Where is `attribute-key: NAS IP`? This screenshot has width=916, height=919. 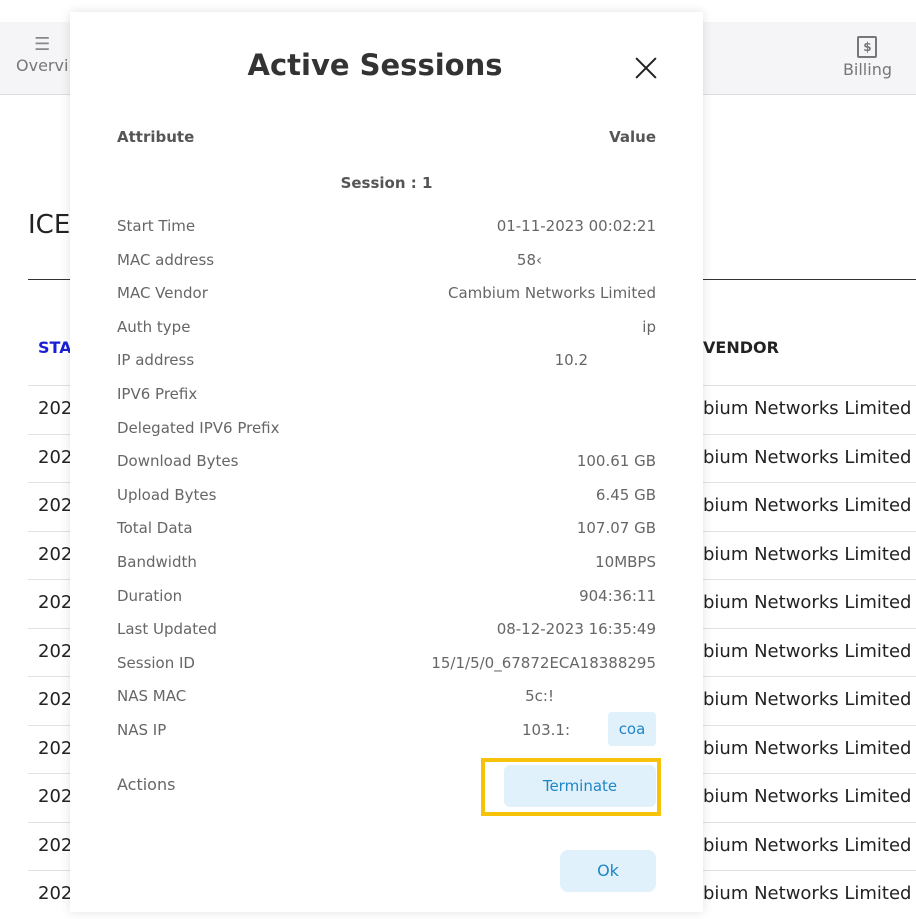
attribute-key: NAS IP is located at coordinates (142, 730).